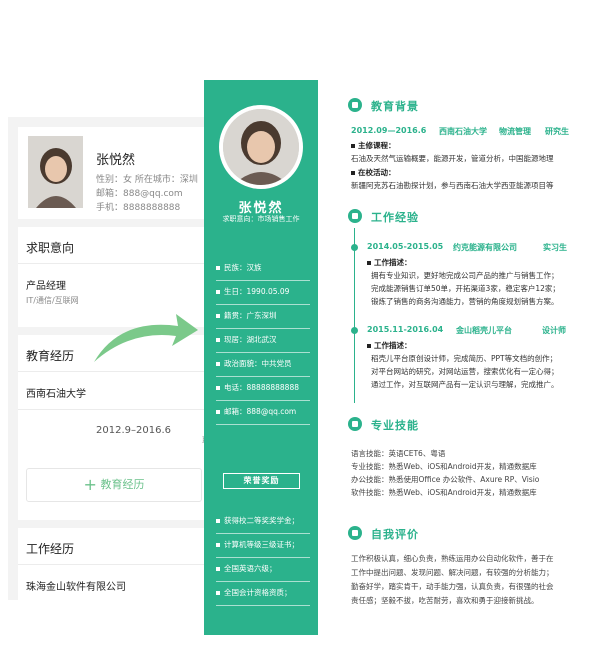 The width and height of the screenshot is (610, 648). What do you see at coordinates (373, 145) in the screenshot?
I see `edu-courses-label: 主修课程：` at bounding box center [373, 145].